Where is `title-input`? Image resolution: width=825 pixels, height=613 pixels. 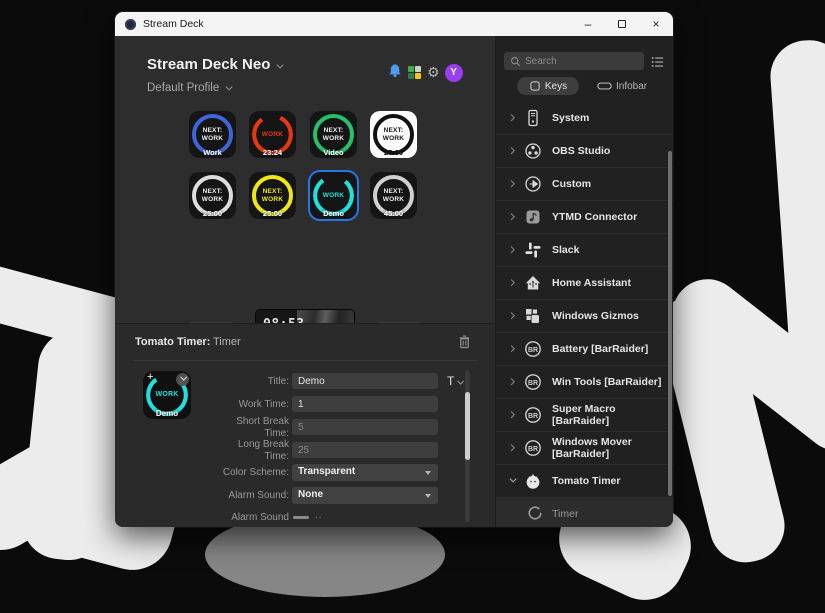 title-input is located at coordinates (365, 381).